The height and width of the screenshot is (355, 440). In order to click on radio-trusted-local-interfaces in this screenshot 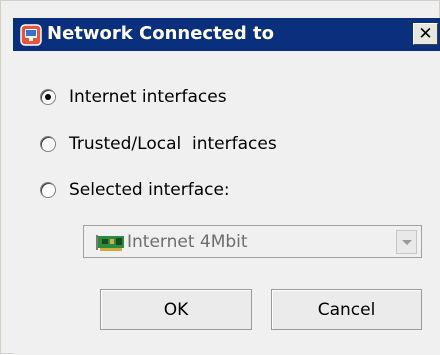, I will do `click(48, 144)`.